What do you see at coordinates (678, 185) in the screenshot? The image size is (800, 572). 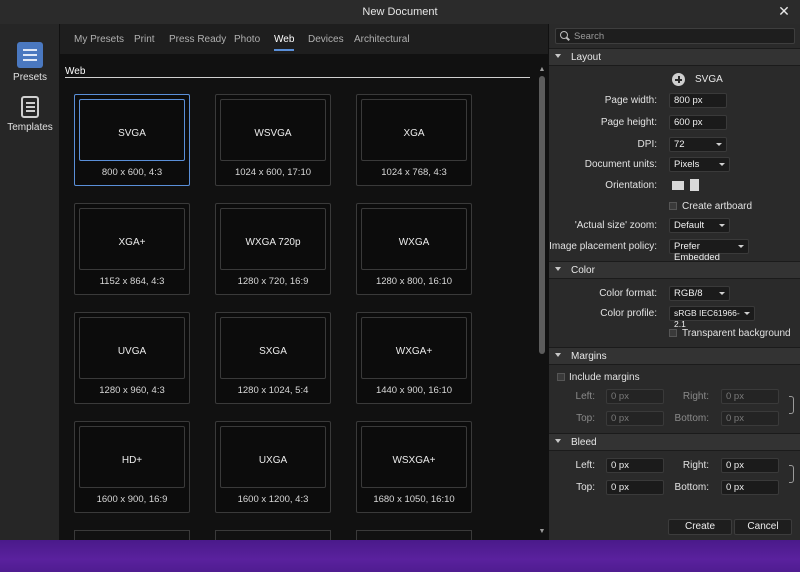 I see `landscape-orientation-icon` at bounding box center [678, 185].